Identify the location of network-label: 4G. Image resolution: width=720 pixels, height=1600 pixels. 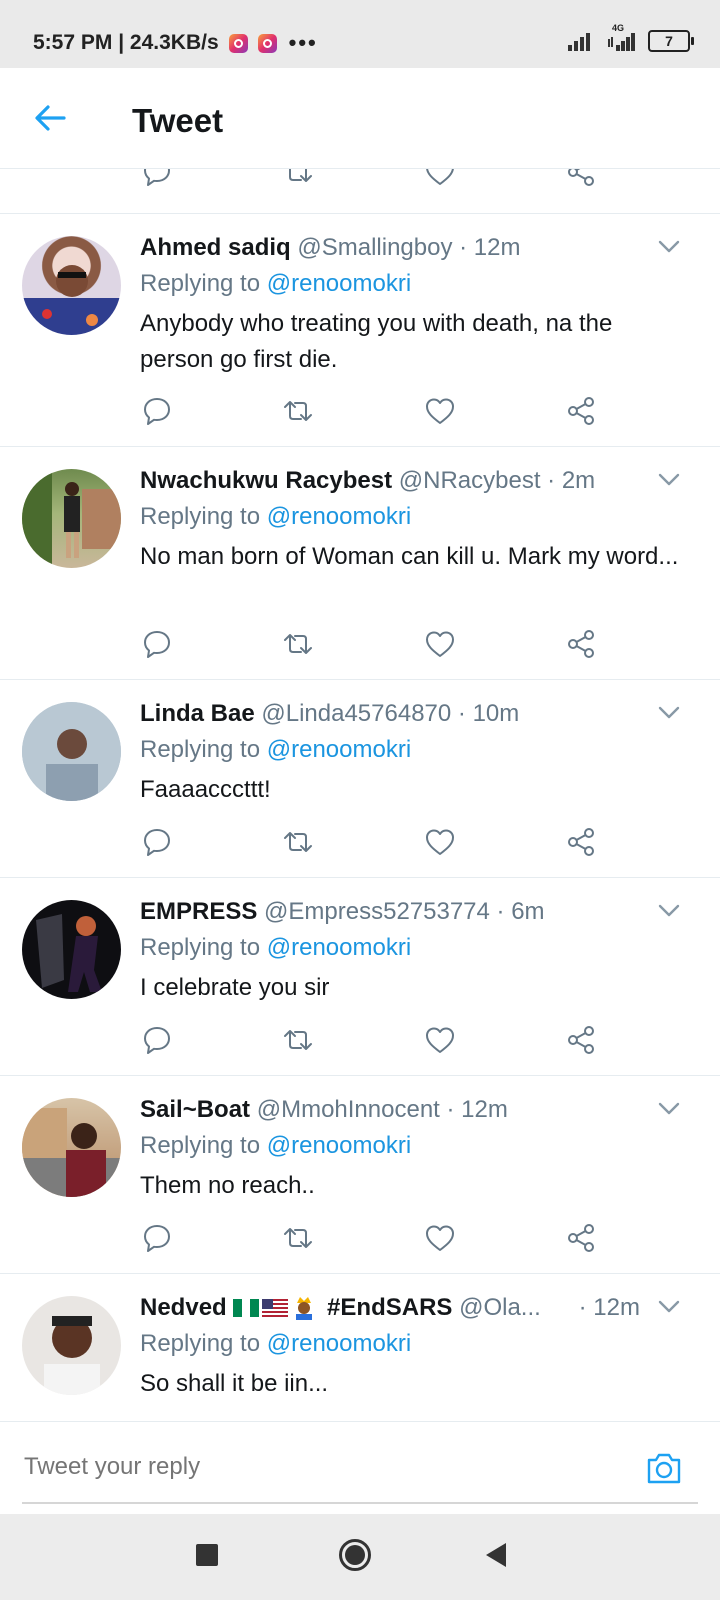
(618, 28).